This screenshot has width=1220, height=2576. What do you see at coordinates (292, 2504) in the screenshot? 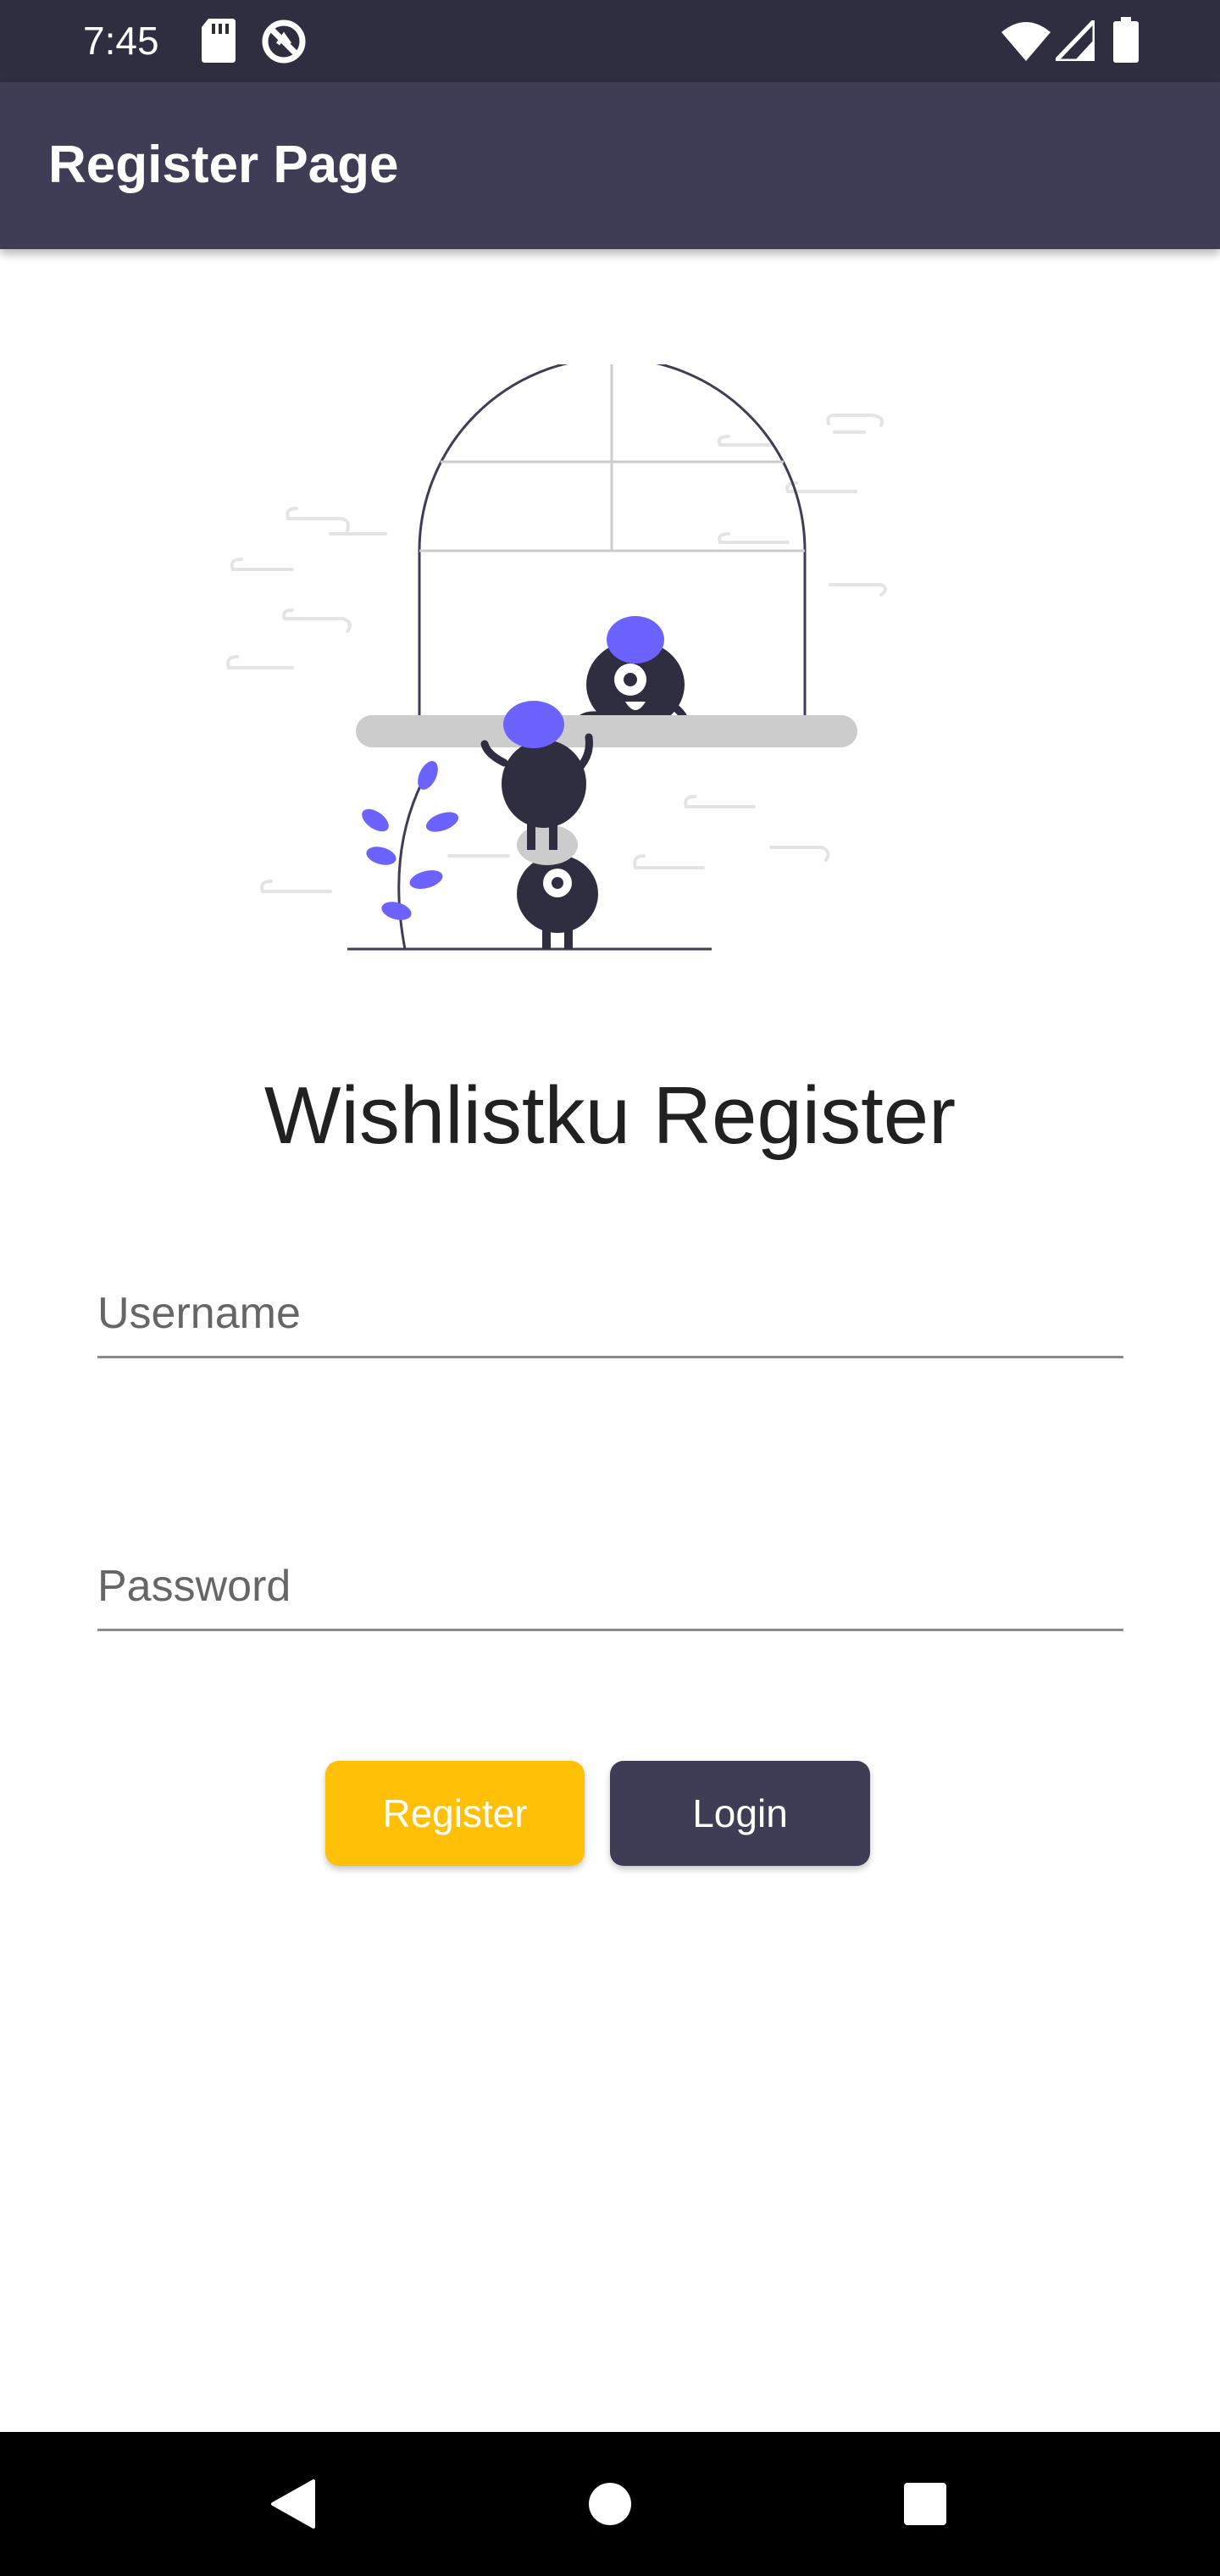
I see `back-icon` at bounding box center [292, 2504].